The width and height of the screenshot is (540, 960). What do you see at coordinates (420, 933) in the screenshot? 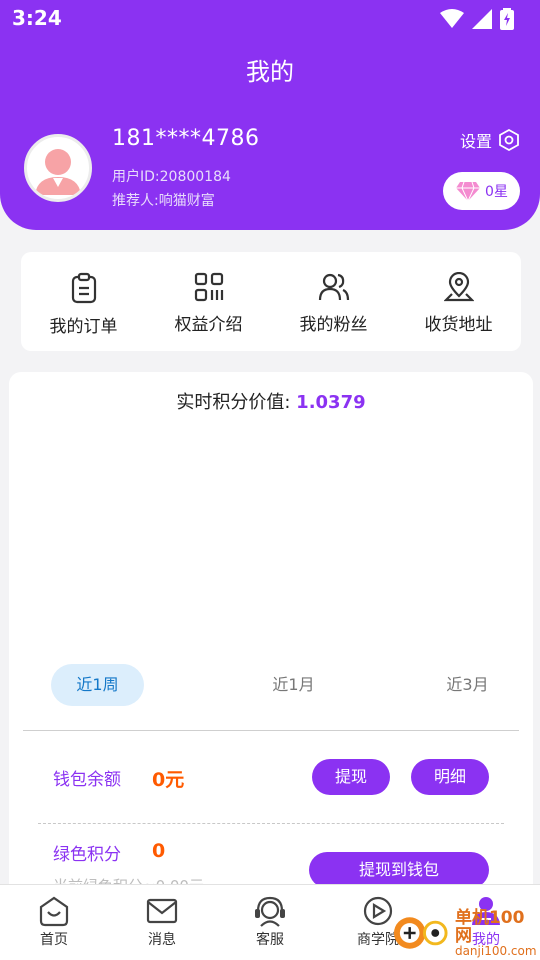
I see `watermark-logo-icon` at bounding box center [420, 933].